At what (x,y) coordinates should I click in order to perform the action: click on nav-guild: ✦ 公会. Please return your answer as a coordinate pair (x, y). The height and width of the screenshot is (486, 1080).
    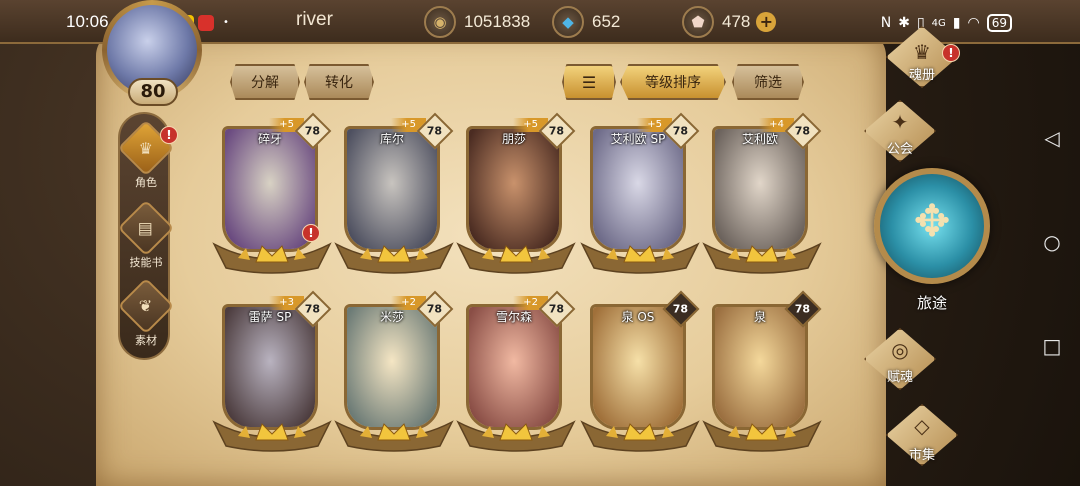
    Looking at the image, I should click on (902, 133).